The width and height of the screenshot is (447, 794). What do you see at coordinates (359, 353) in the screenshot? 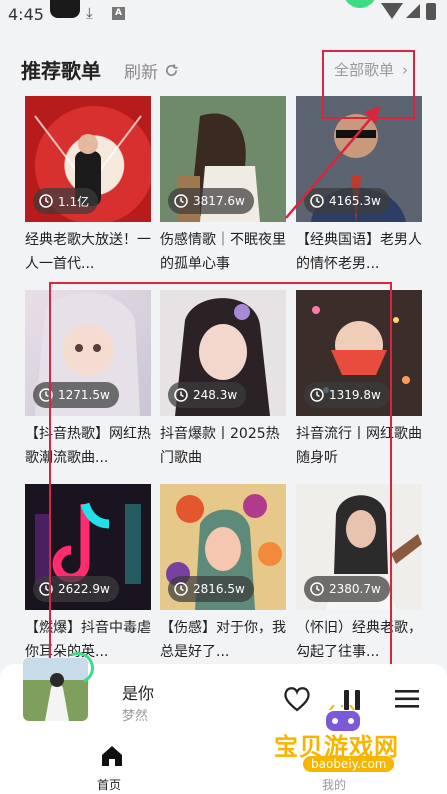
I see `playlist-cover: 1319.8w` at bounding box center [359, 353].